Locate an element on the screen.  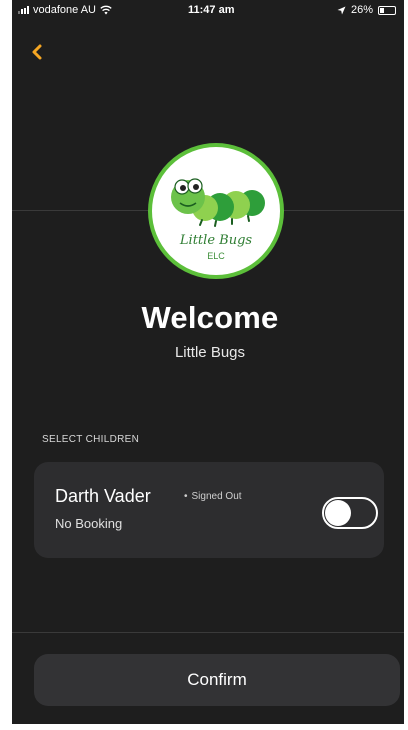
select-children-label: SELECT CHILDREN is located at coordinates (91, 439).